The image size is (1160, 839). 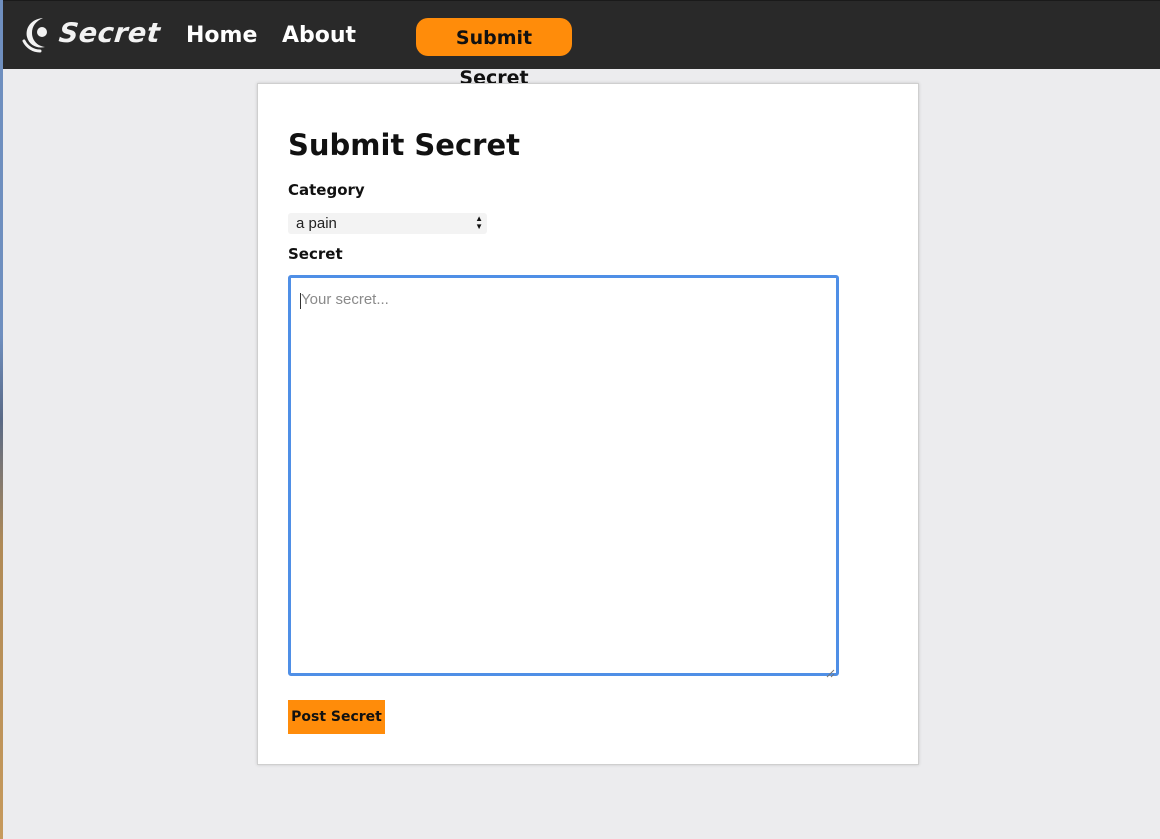 I want to click on crescent-logo-icon, so click(x=38, y=33).